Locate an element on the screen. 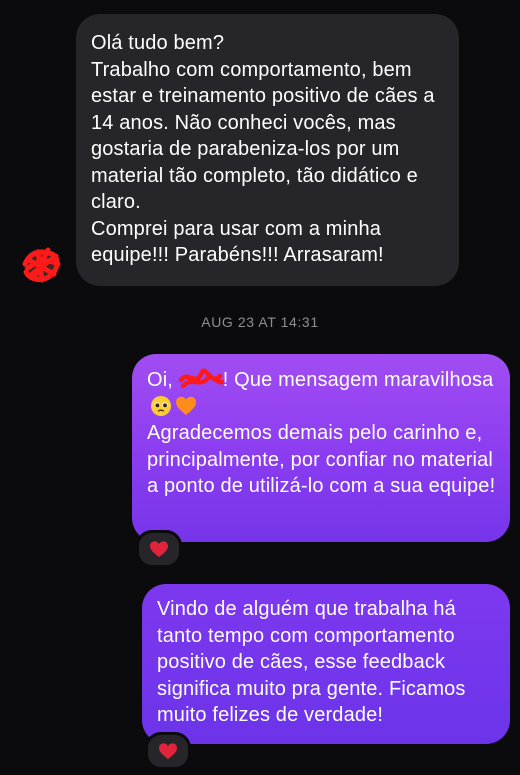 Image resolution: width=520 pixels, height=775 pixels. sender-avatar is located at coordinates (42, 264).